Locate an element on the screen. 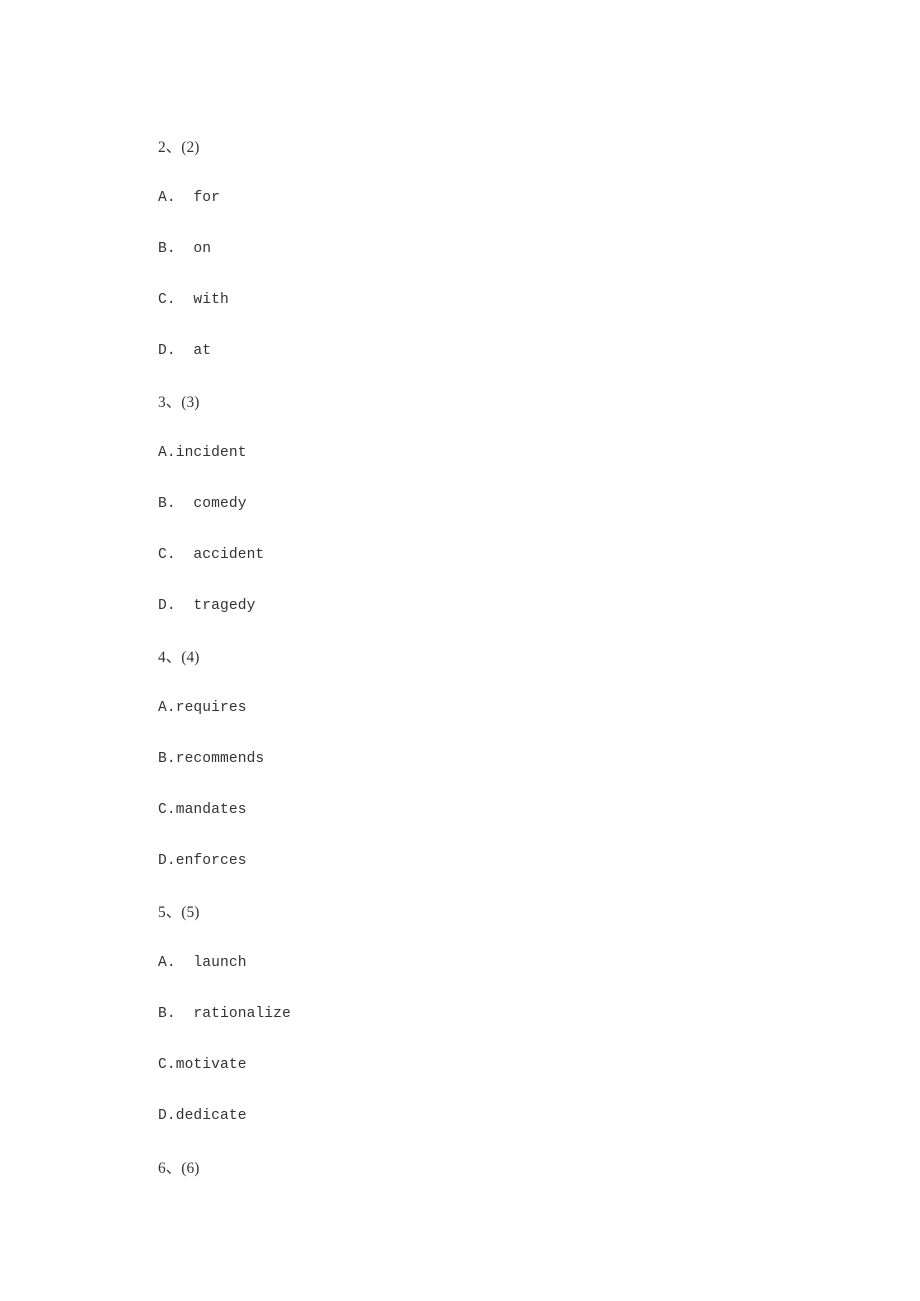 Image resolution: width=920 pixels, height=1301 pixels. option-2-a: A. for is located at coordinates (189, 198).